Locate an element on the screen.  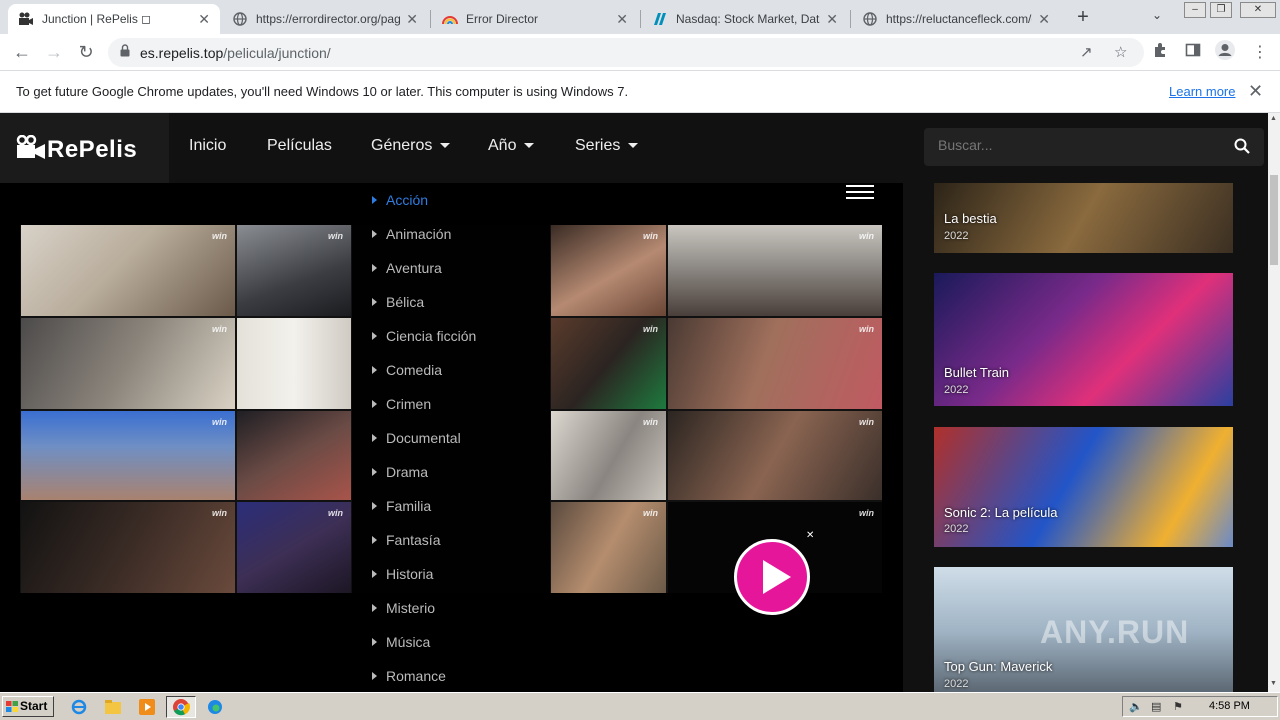
site-logo: RePelis is located at coordinates (84, 148).